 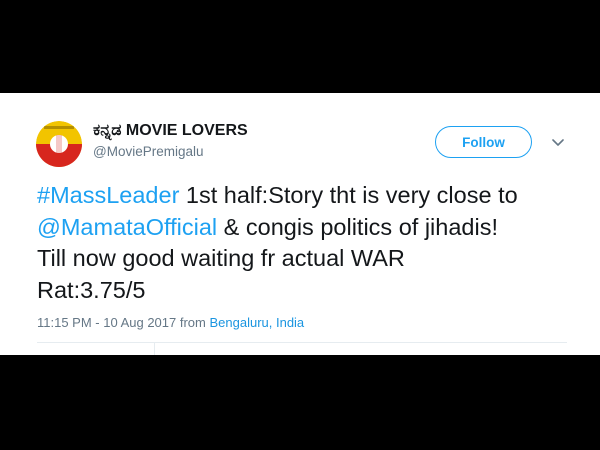 I want to click on kannada-flag-logo-icon, so click(x=59, y=144).